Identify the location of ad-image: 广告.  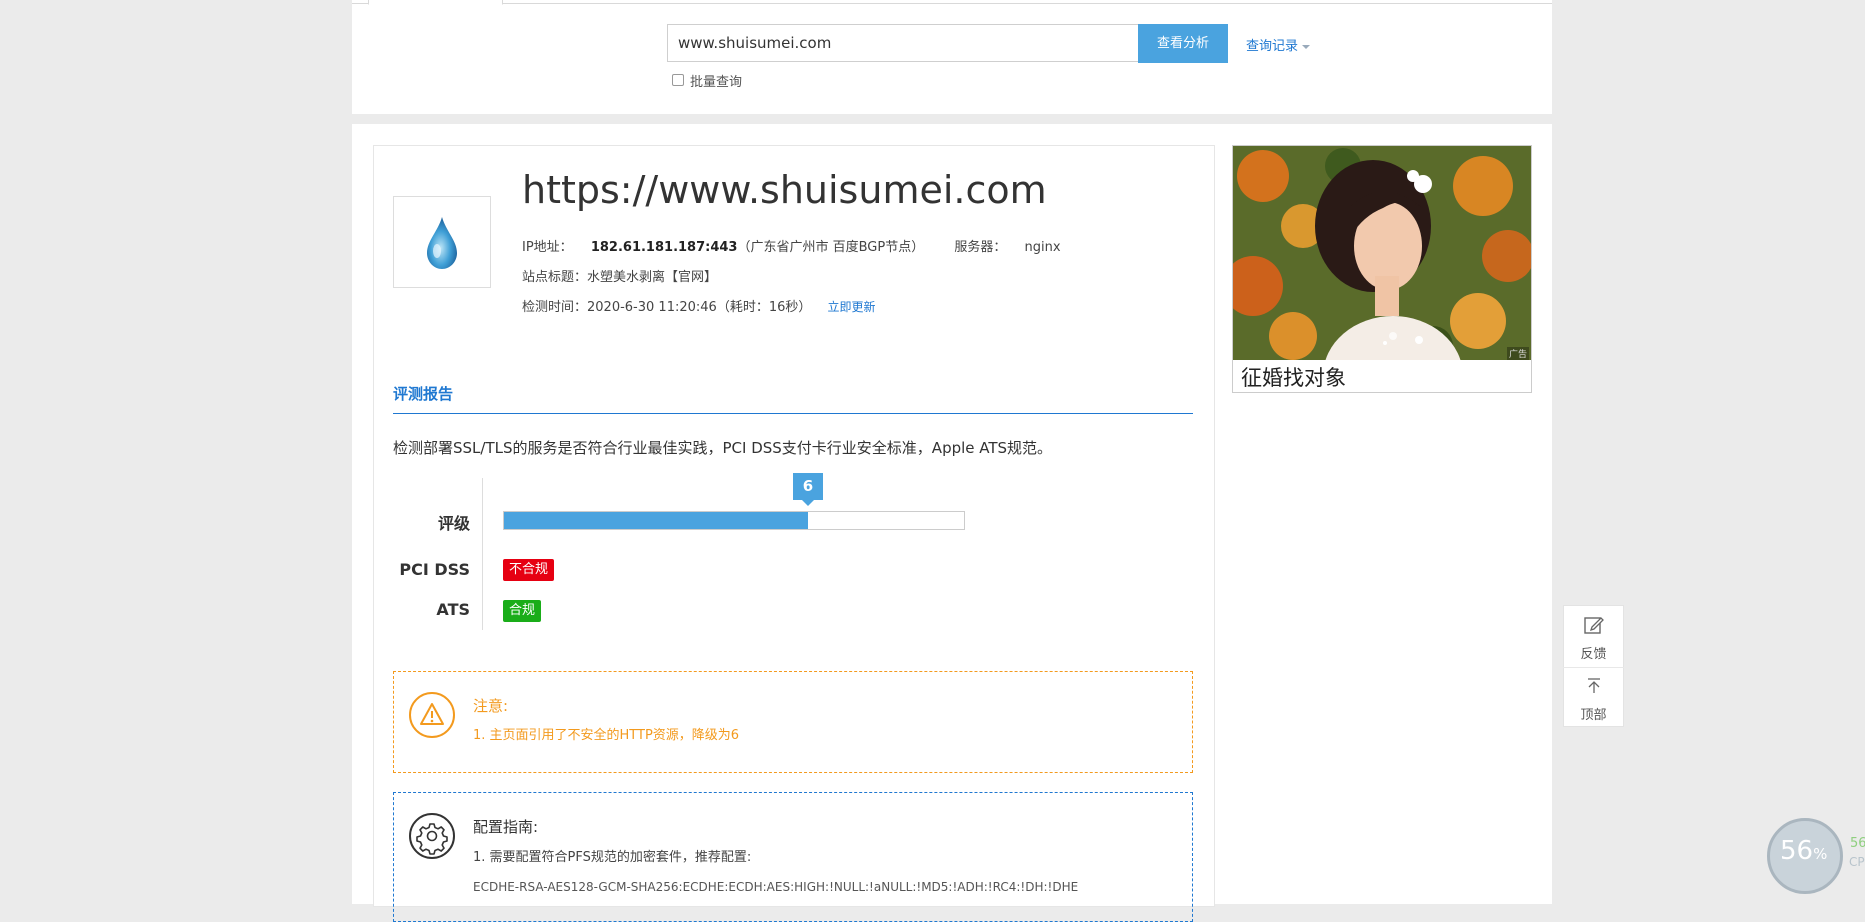
(1382, 253).